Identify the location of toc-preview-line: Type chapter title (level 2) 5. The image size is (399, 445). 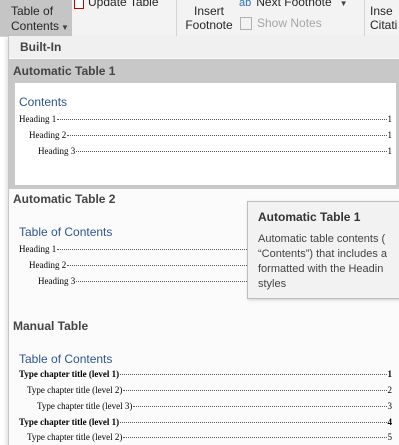
(209, 437).